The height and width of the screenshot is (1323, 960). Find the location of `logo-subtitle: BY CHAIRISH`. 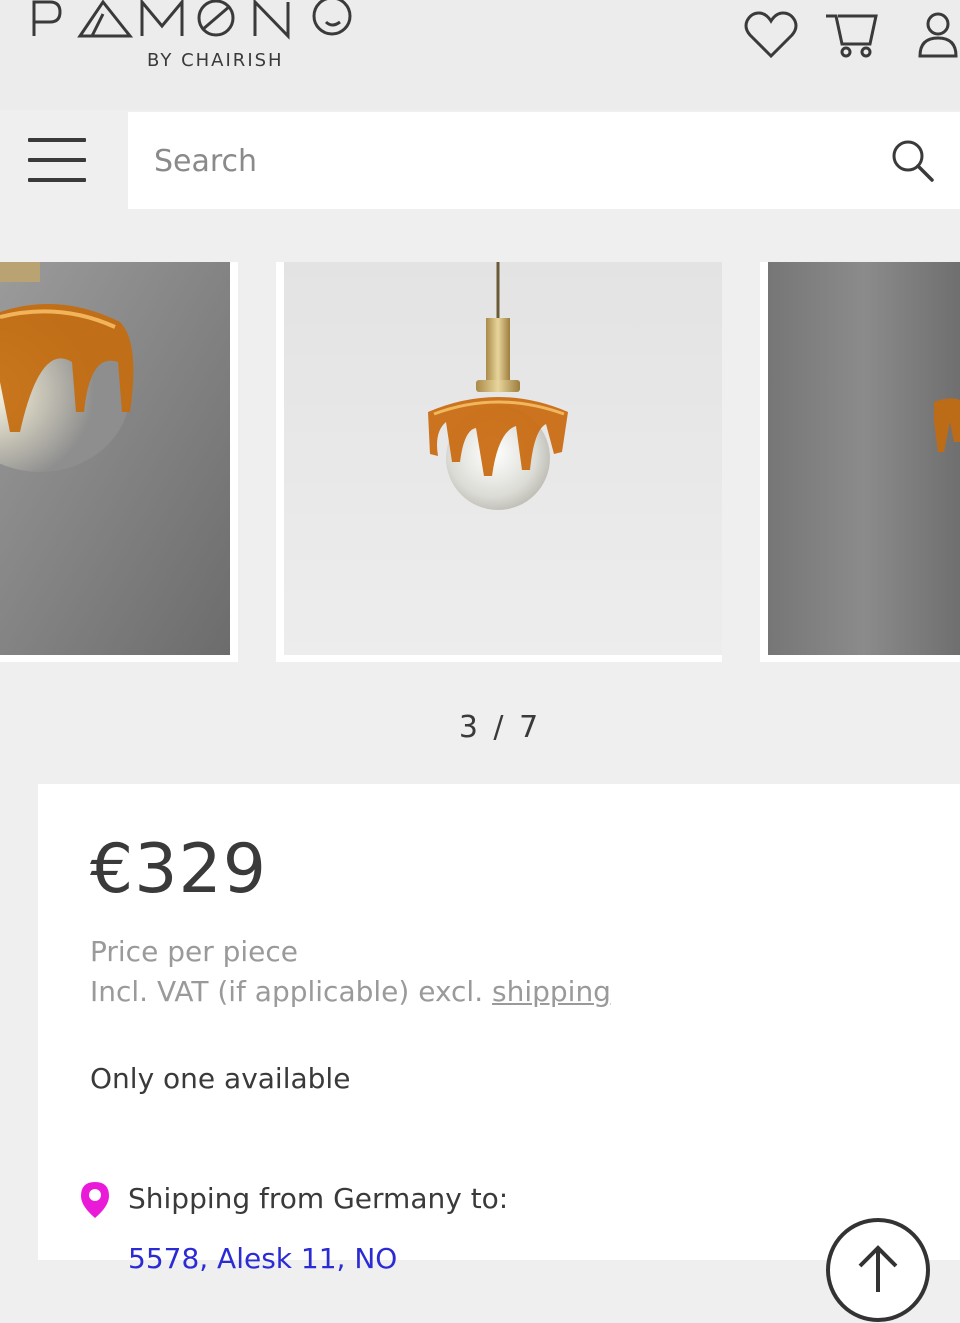

logo-subtitle: BY CHAIRISH is located at coordinates (215, 60).